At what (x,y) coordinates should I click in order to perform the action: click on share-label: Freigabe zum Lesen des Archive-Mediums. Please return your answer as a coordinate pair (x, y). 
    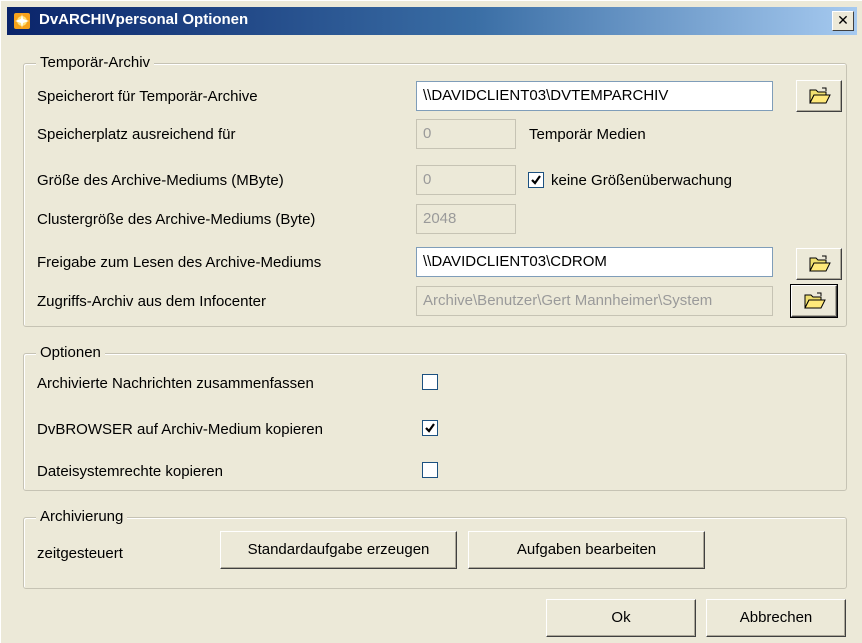
    Looking at the image, I should click on (179, 262).